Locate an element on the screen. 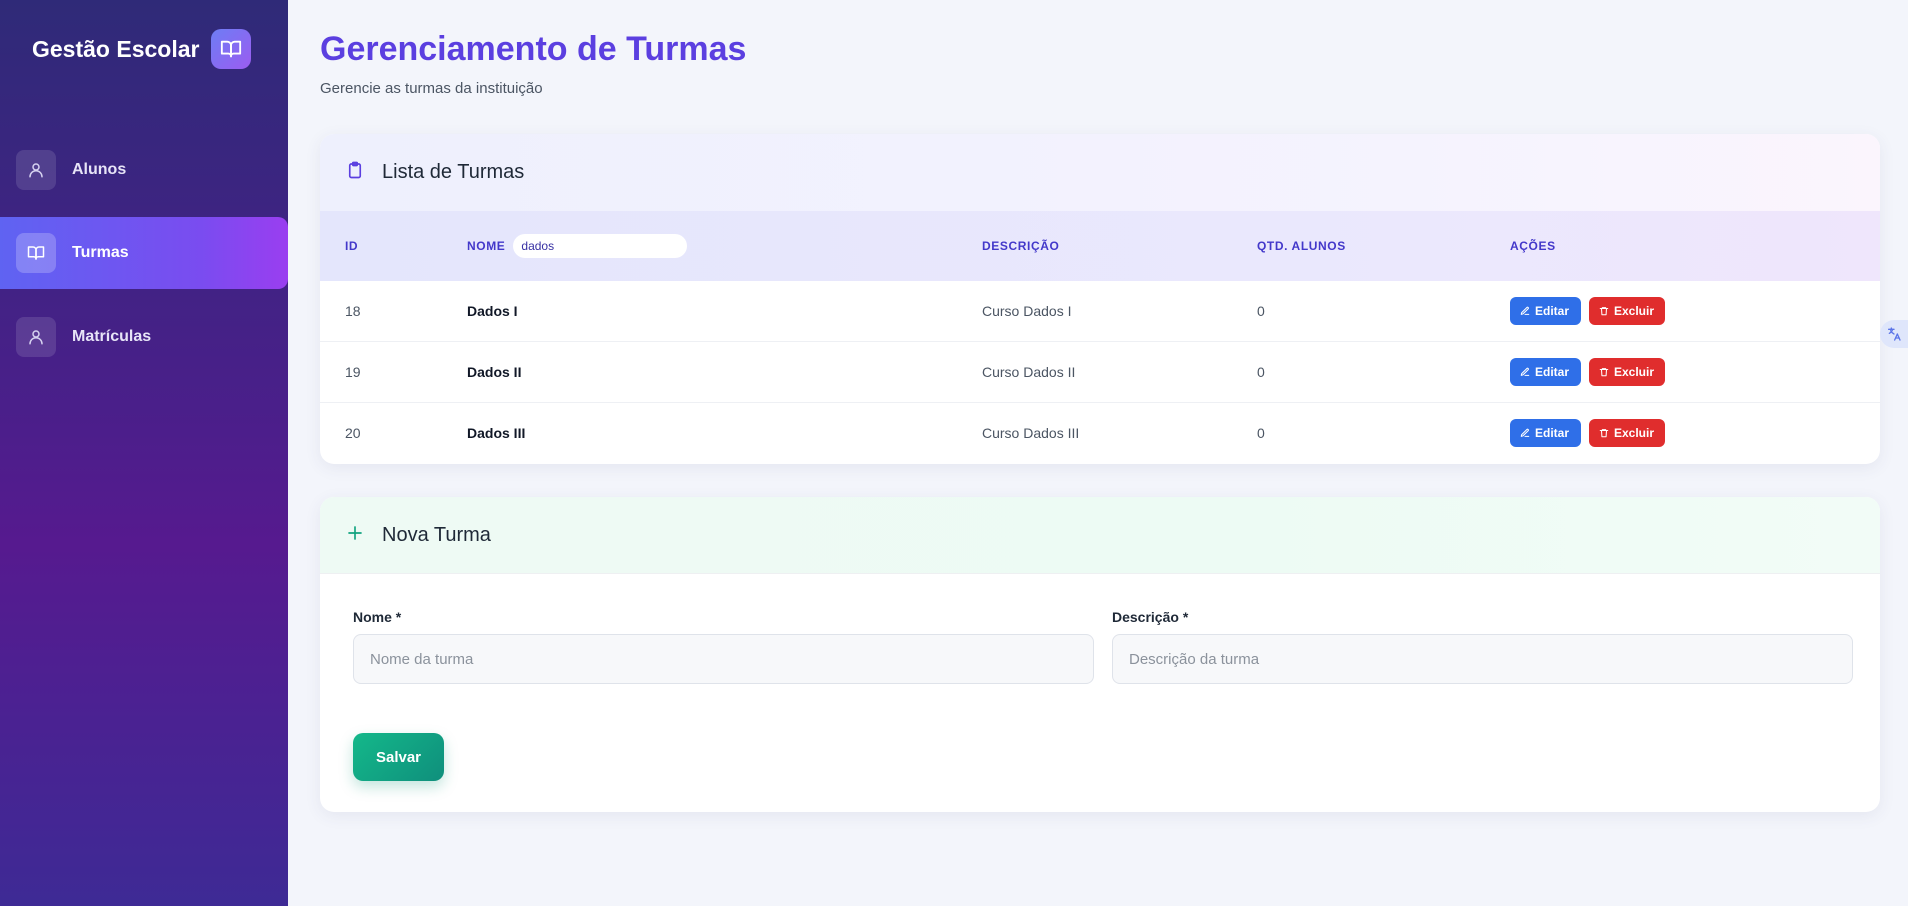 The width and height of the screenshot is (1908, 906). nome-input is located at coordinates (723, 659).